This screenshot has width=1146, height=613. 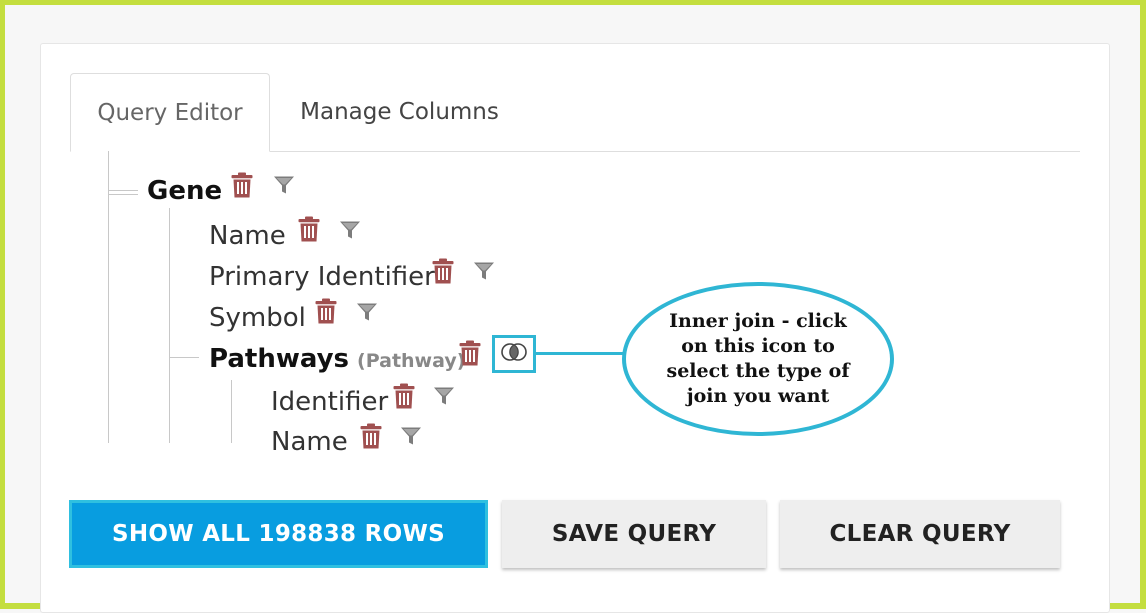 I want to click on pathways-type: (Pathway), so click(x=411, y=361).